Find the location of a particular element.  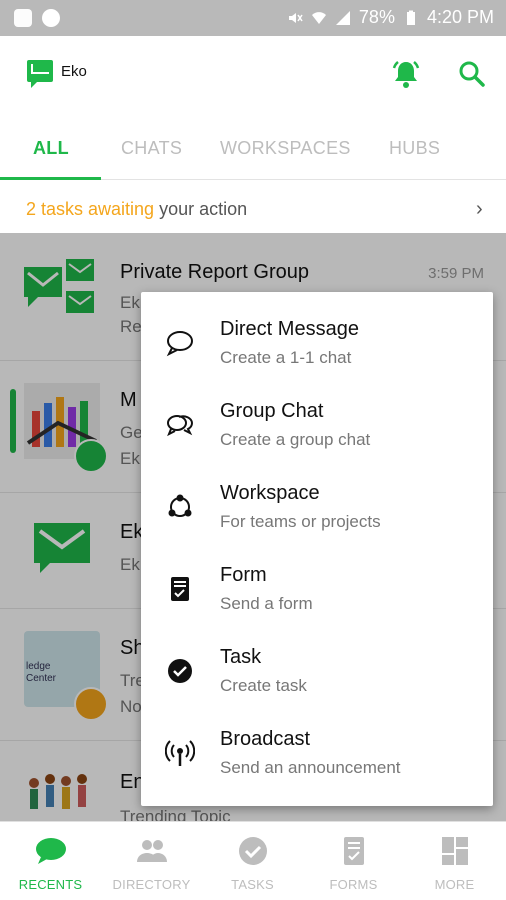

tasks-banner: 2 tasks awaiting your action › is located at coordinates (253, 207).